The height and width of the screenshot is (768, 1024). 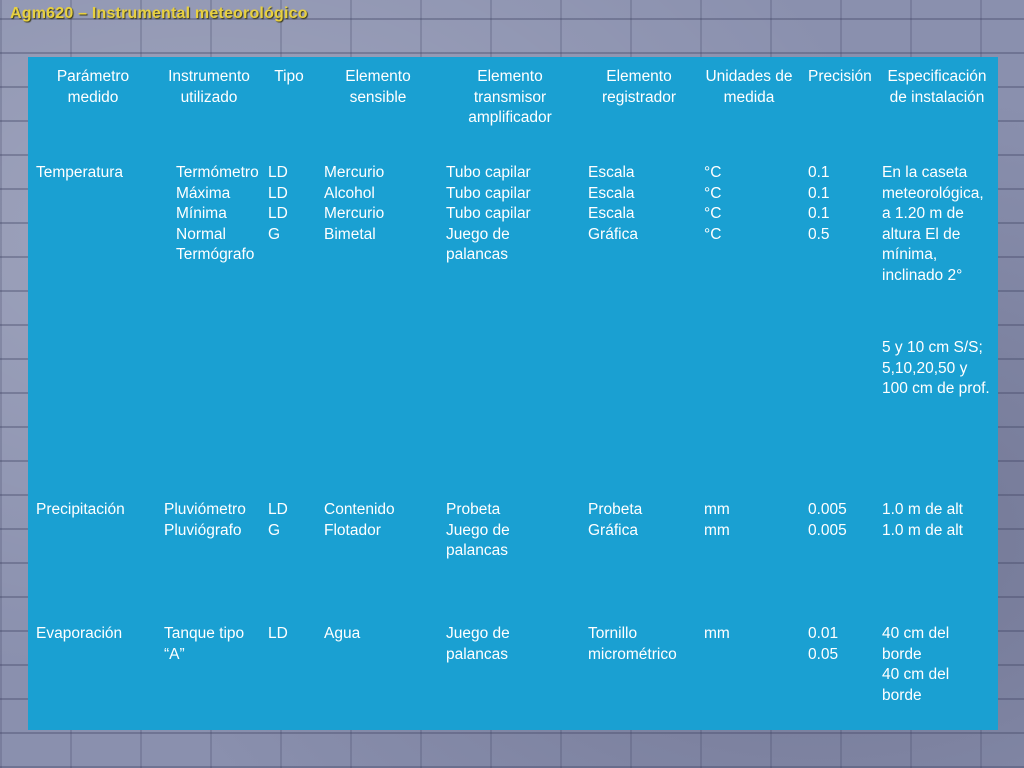 What do you see at coordinates (937, 312) in the screenshot?
I see `cell-spacer` at bounding box center [937, 312].